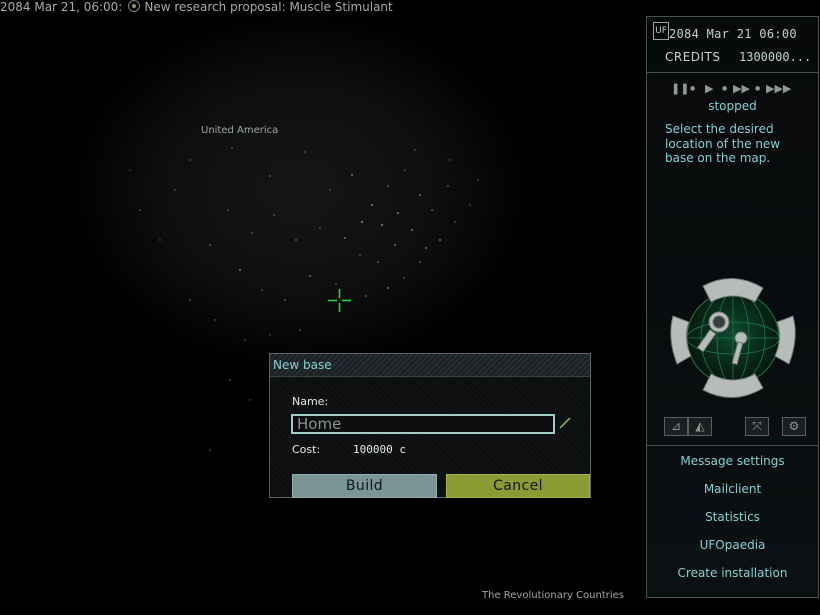 This screenshot has height=615, width=820. Describe the element at coordinates (61, 7) in the screenshot. I see `news-timestamp: 2084 Mar 21, 06:00:` at that location.